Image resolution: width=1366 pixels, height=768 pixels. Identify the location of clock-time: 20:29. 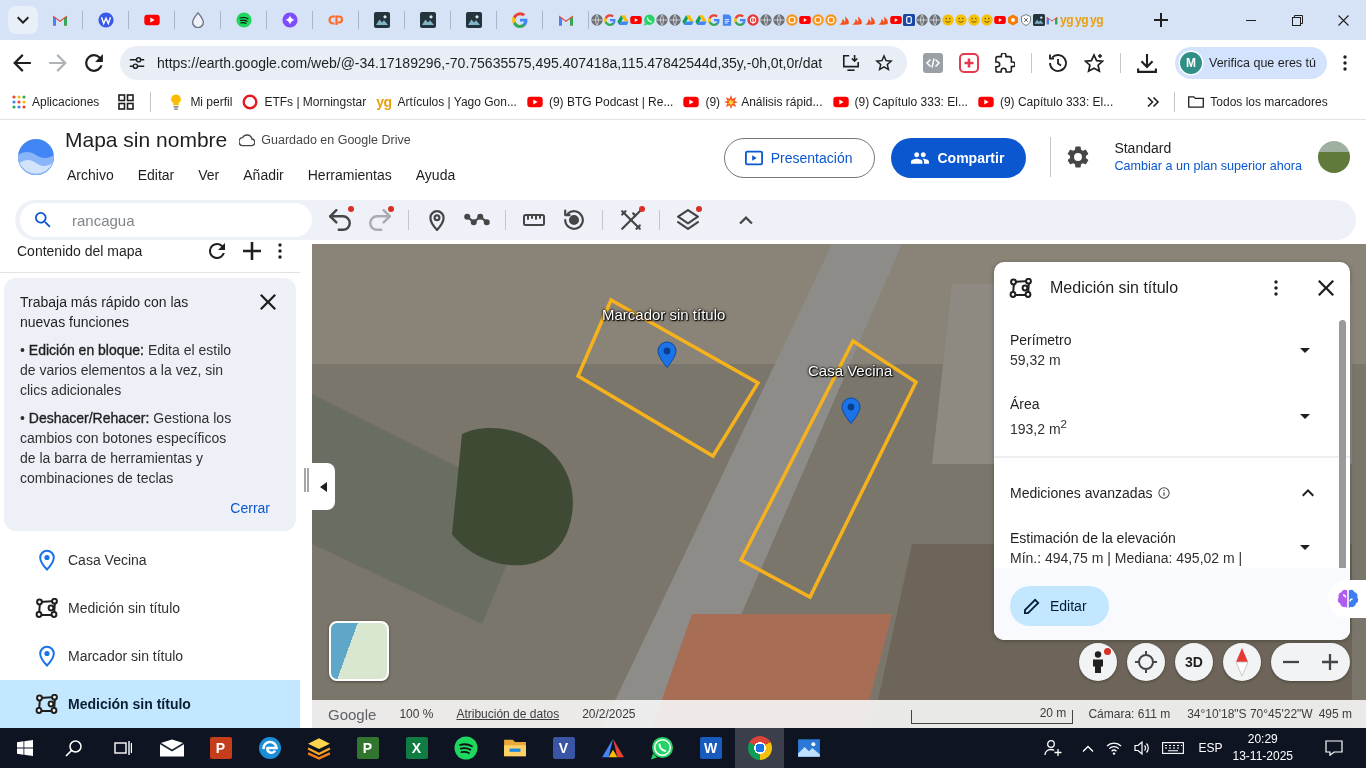
(1262, 739).